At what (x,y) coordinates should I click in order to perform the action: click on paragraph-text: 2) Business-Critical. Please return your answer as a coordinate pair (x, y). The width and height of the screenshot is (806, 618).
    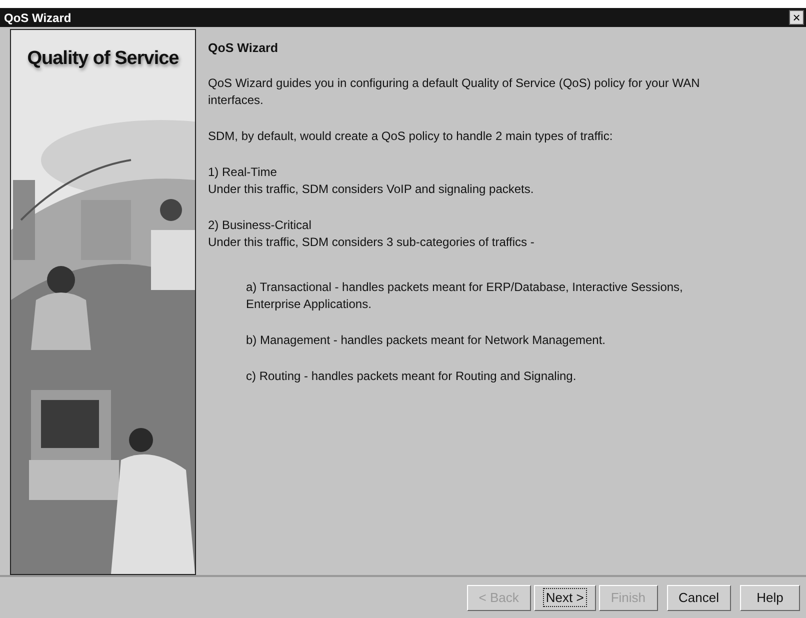
    Looking at the image, I should click on (260, 225).